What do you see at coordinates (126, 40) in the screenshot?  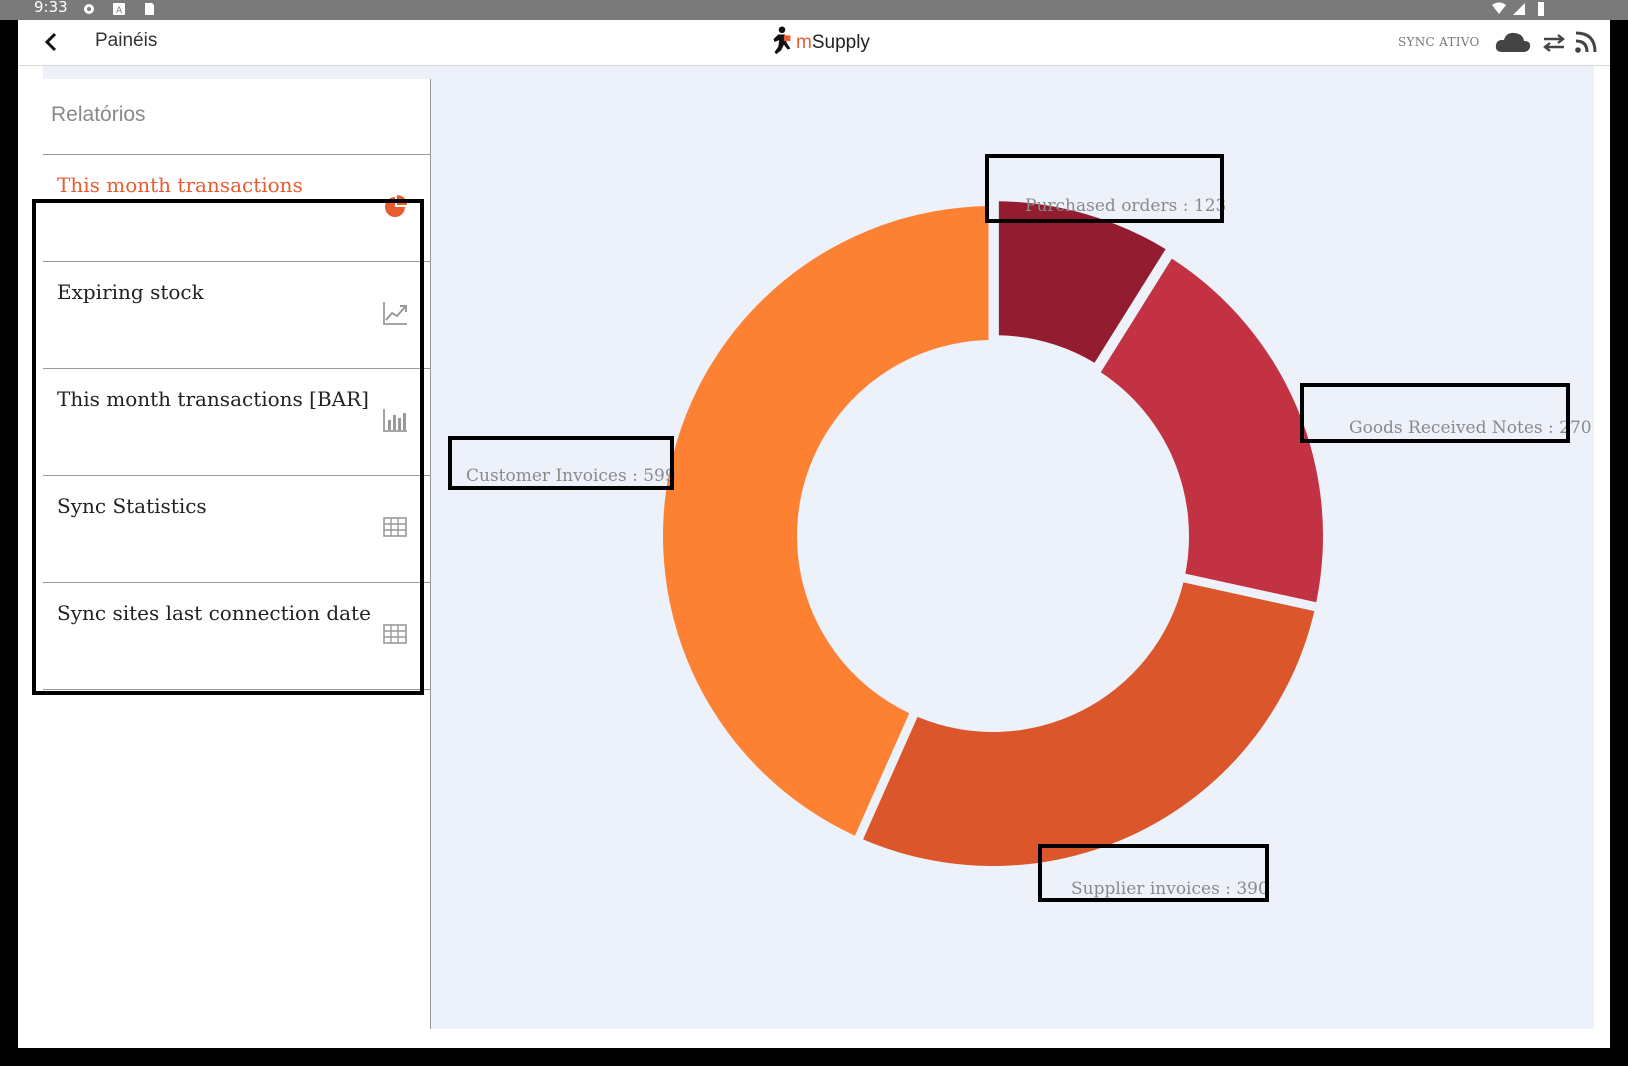 I see `page-title: Painéis` at bounding box center [126, 40].